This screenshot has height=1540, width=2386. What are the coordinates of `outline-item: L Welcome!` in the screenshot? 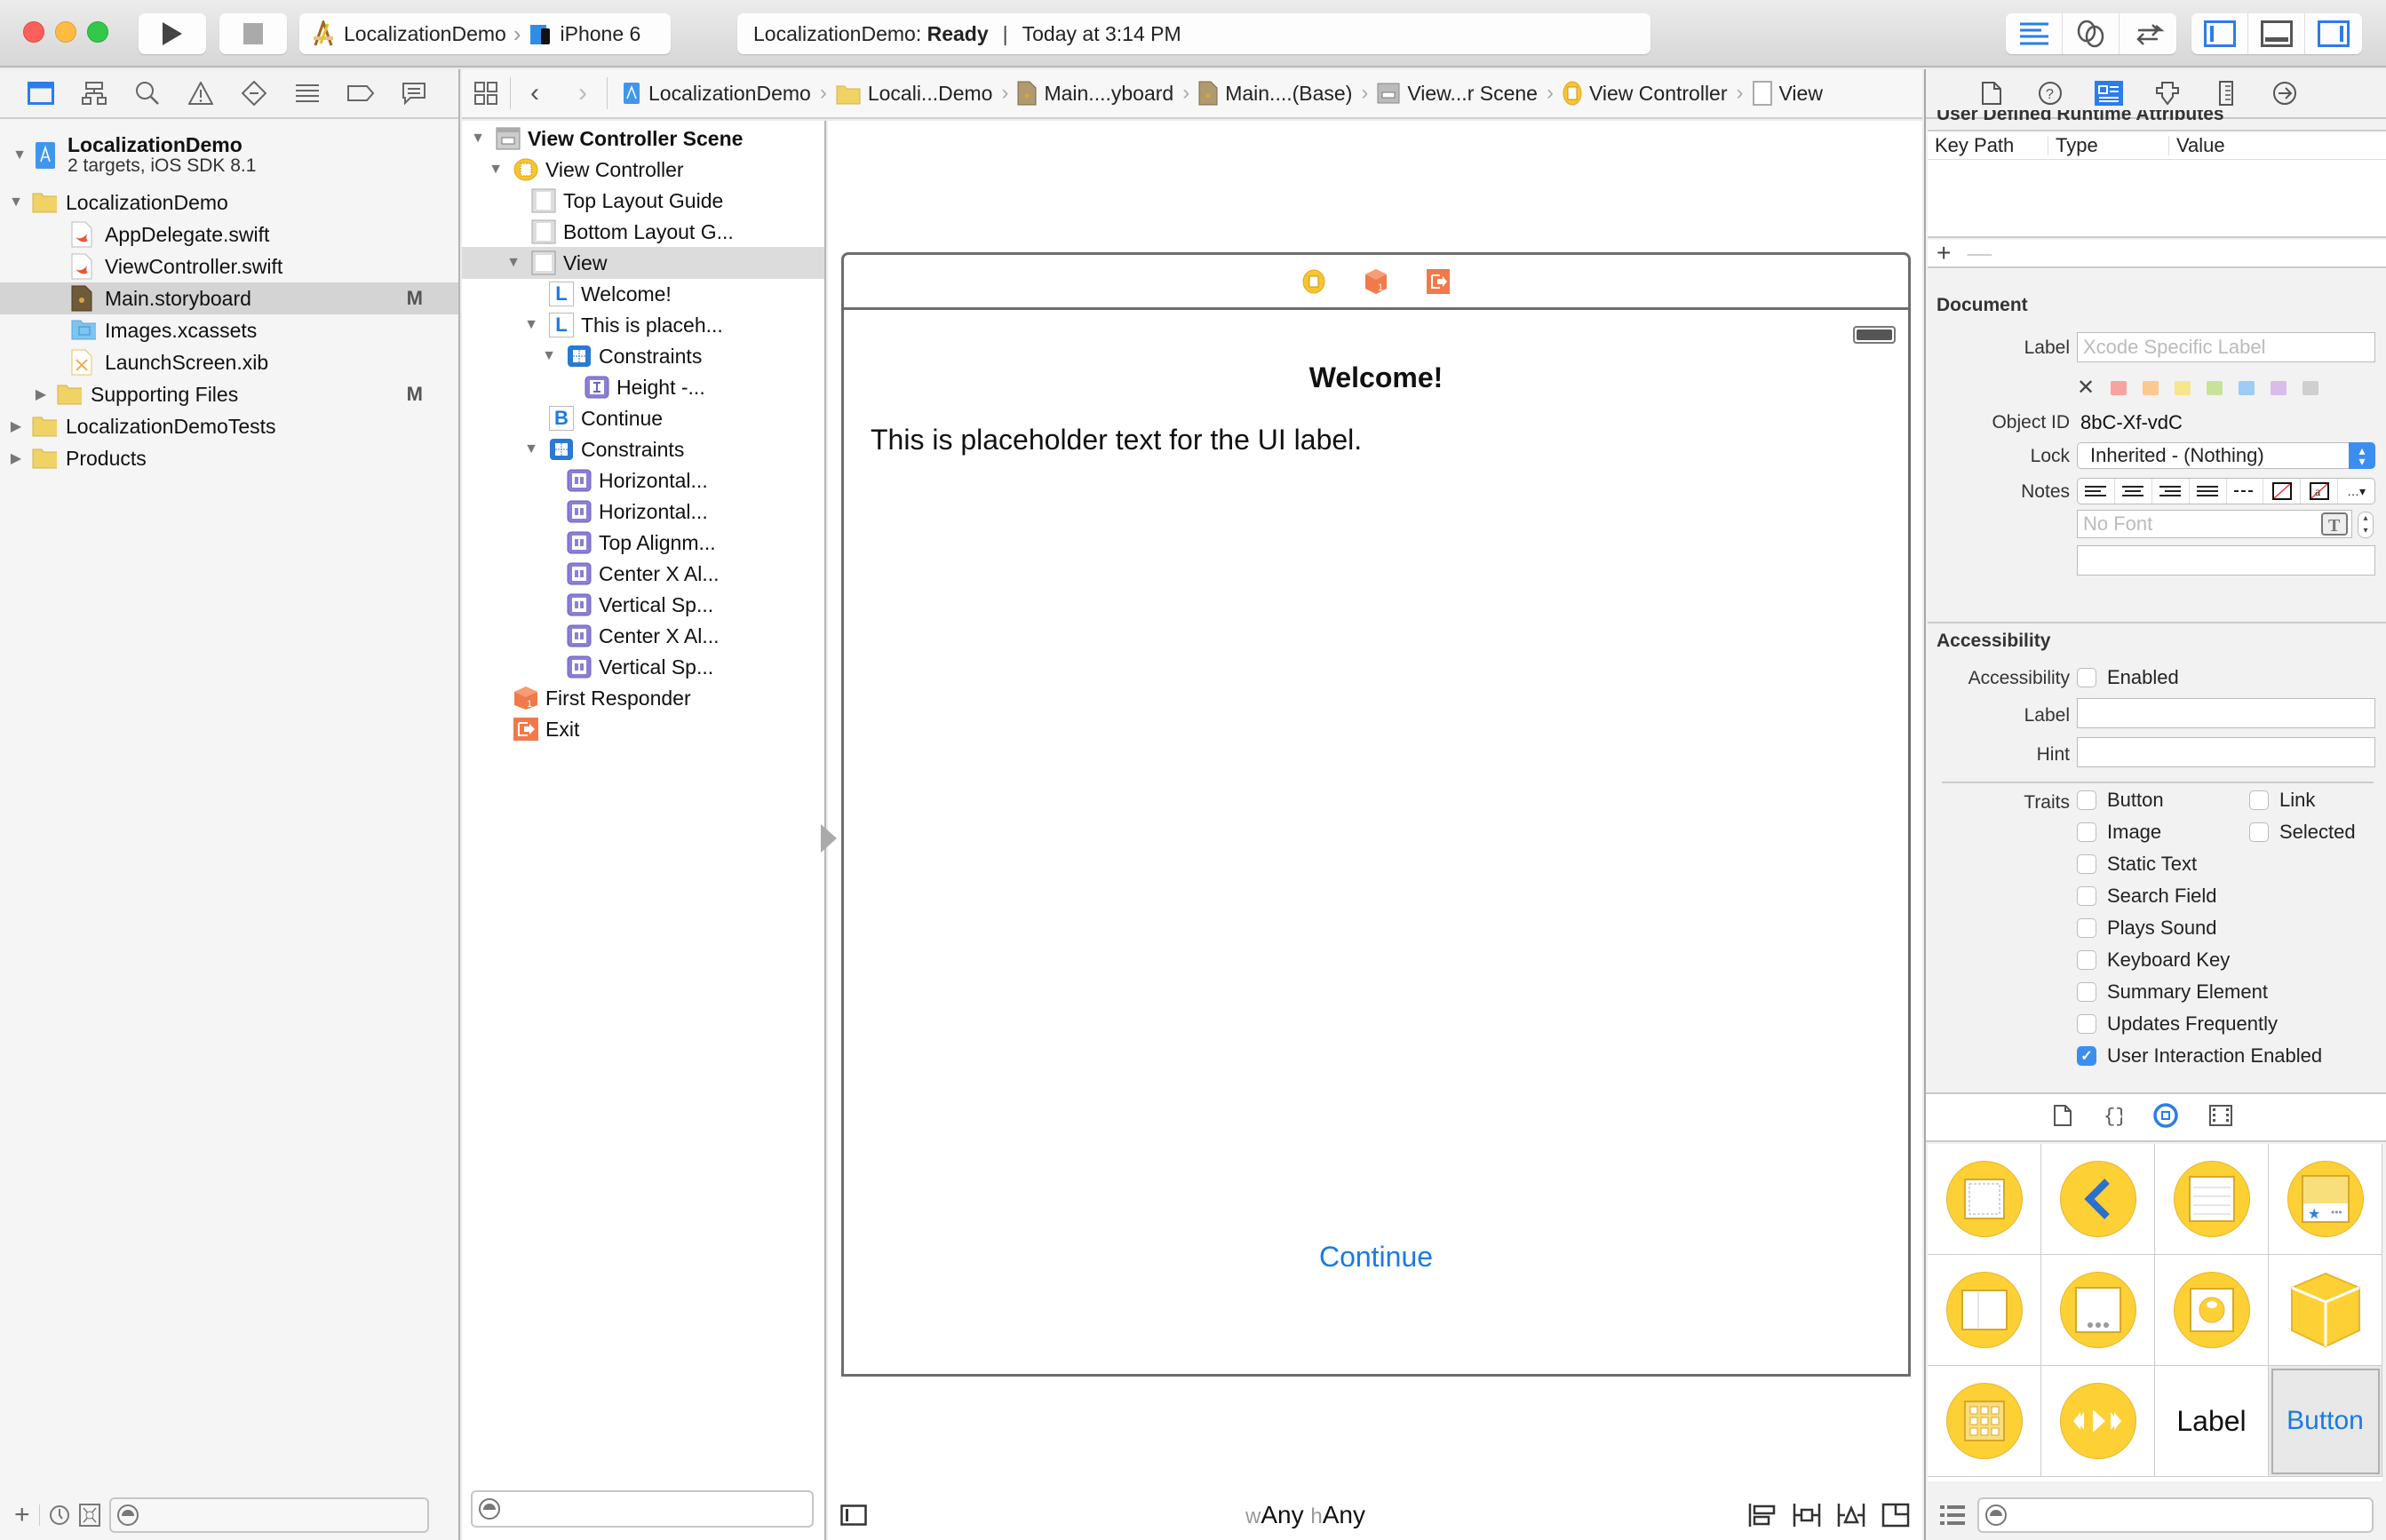 It's located at (643, 294).